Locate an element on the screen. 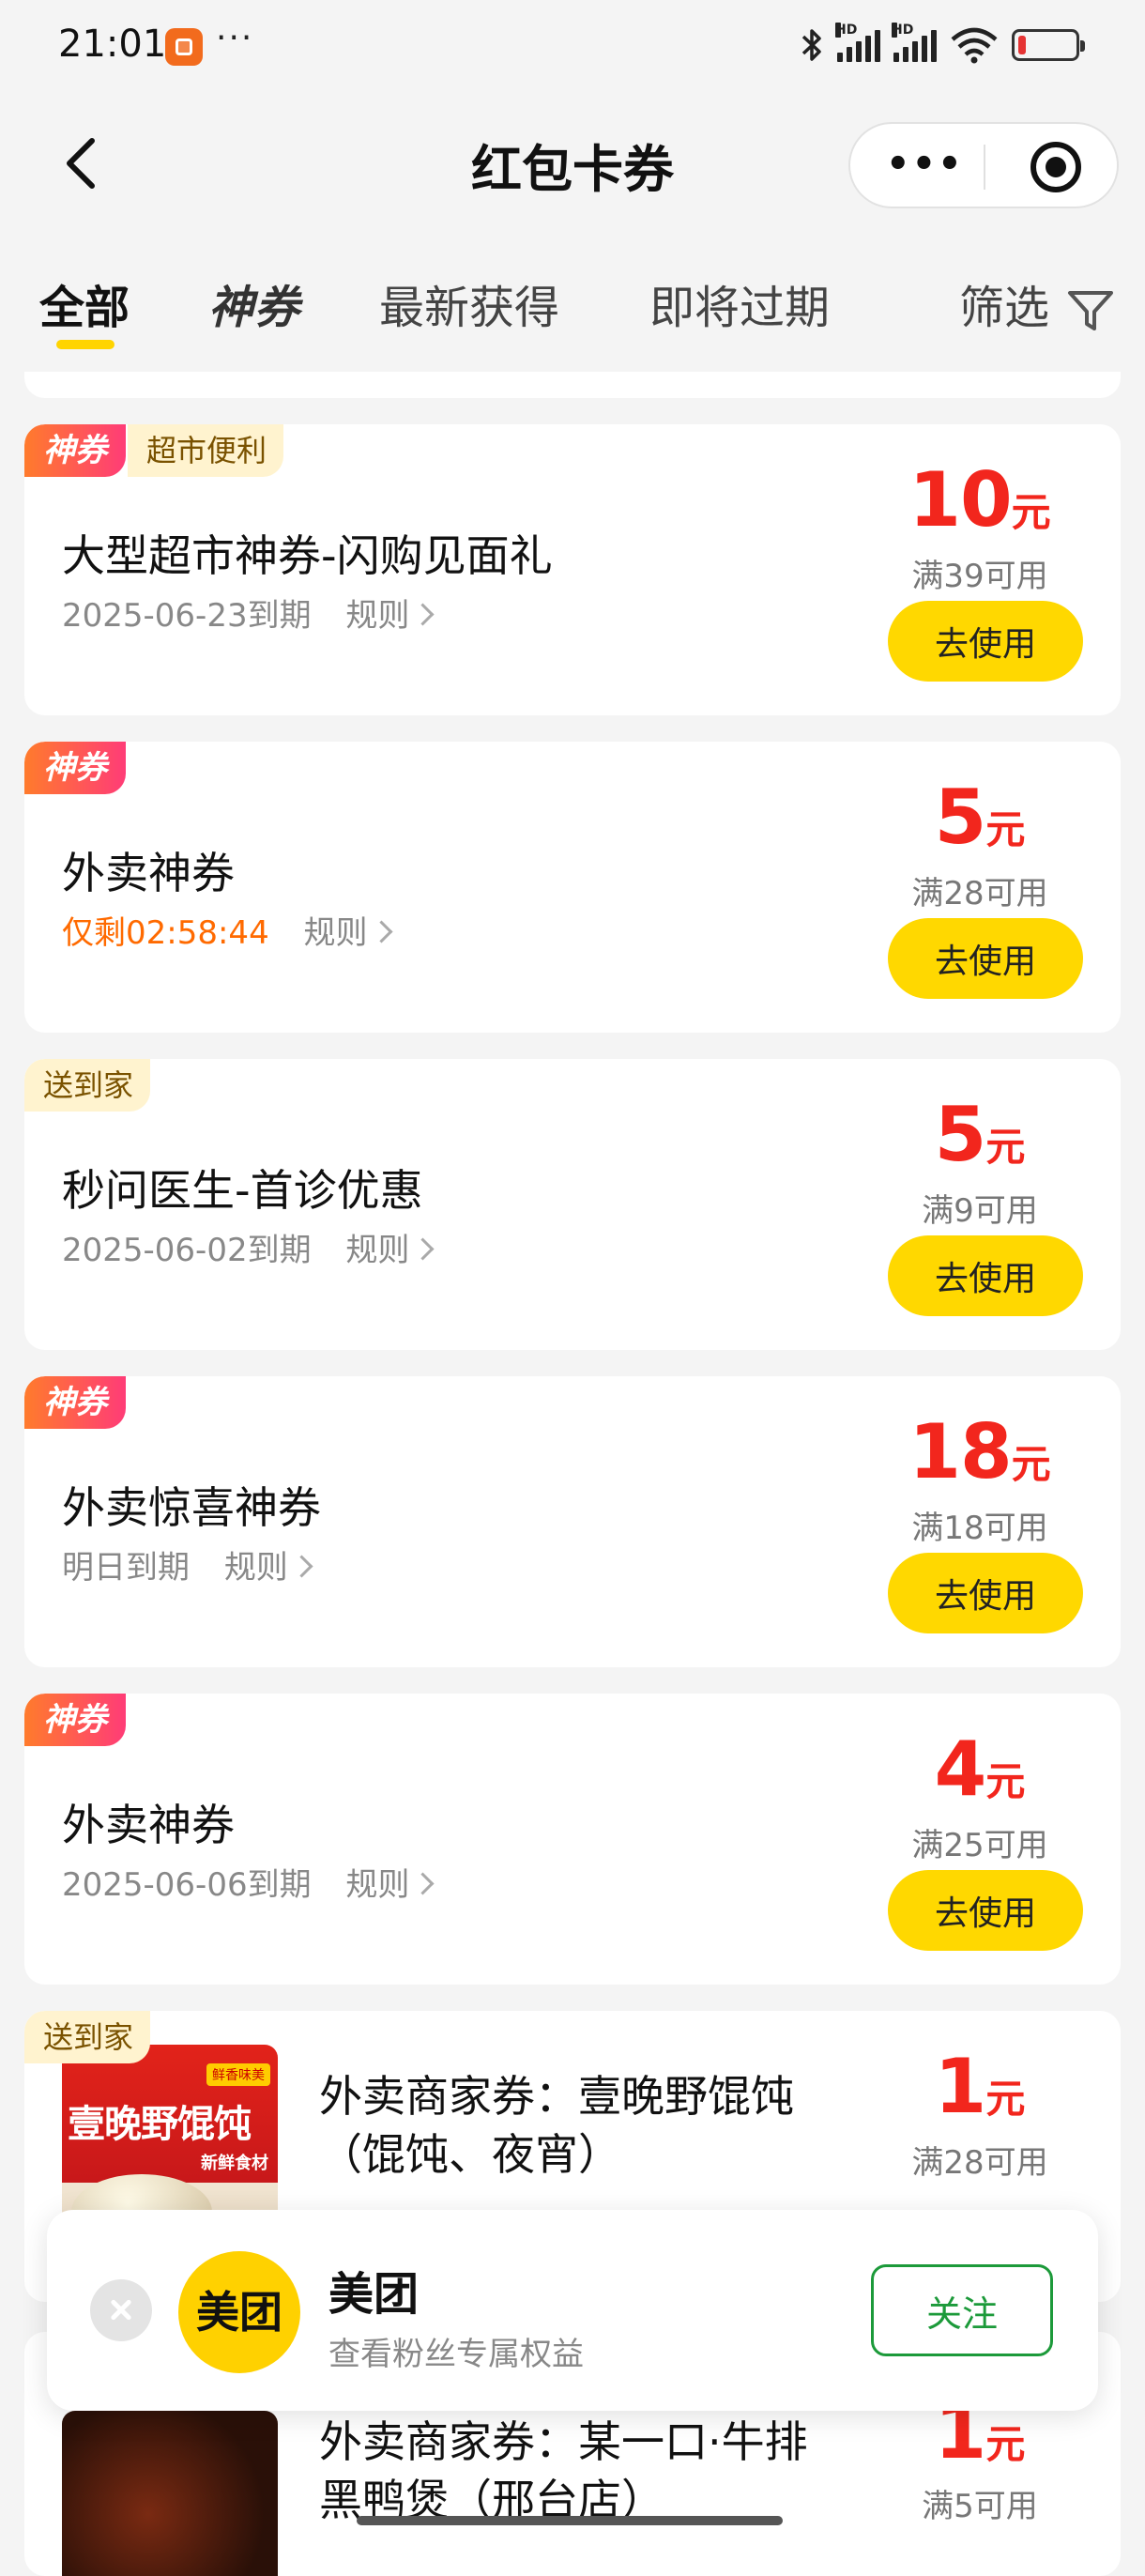 The width and height of the screenshot is (1145, 2576). thumbnail-subtext: 新鲜食材 is located at coordinates (234, 2163).